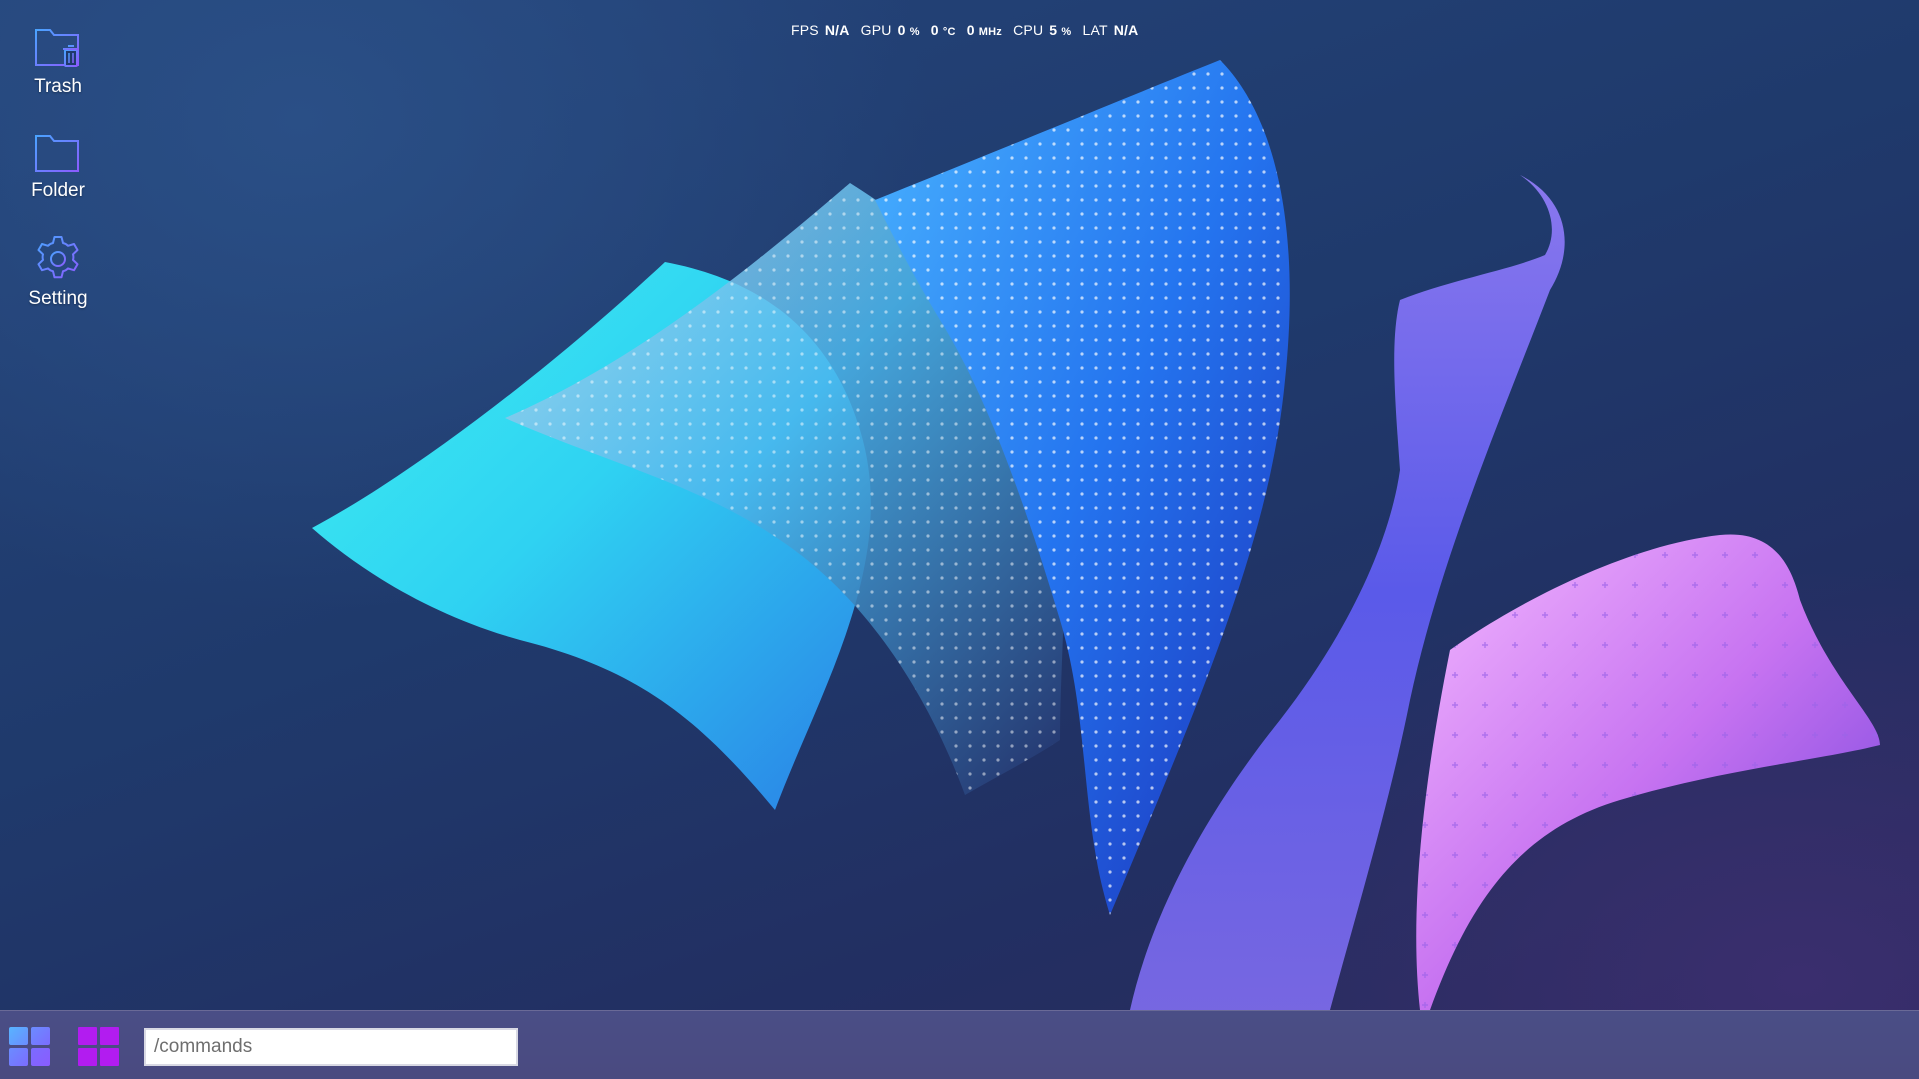 Image resolution: width=1919 pixels, height=1079 pixels. What do you see at coordinates (805, 30) in the screenshot?
I see `fps-label: FPS` at bounding box center [805, 30].